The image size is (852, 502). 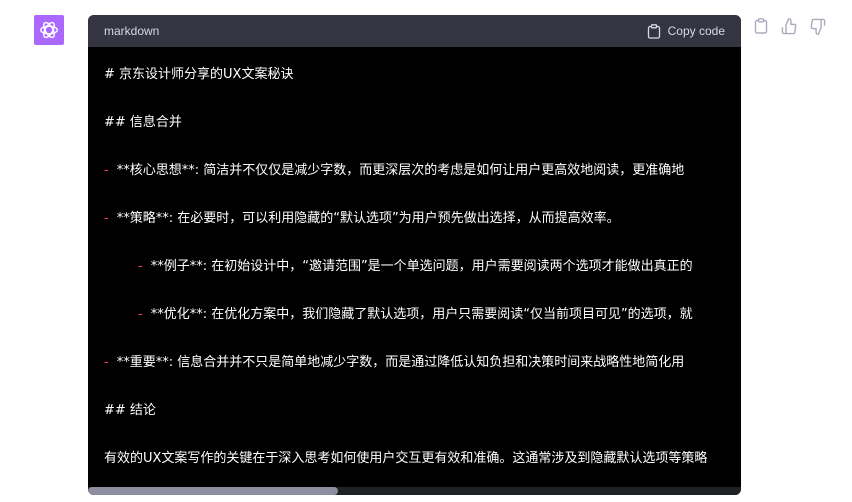 I want to click on code-line-text: ## 信息合并, so click(x=143, y=122).